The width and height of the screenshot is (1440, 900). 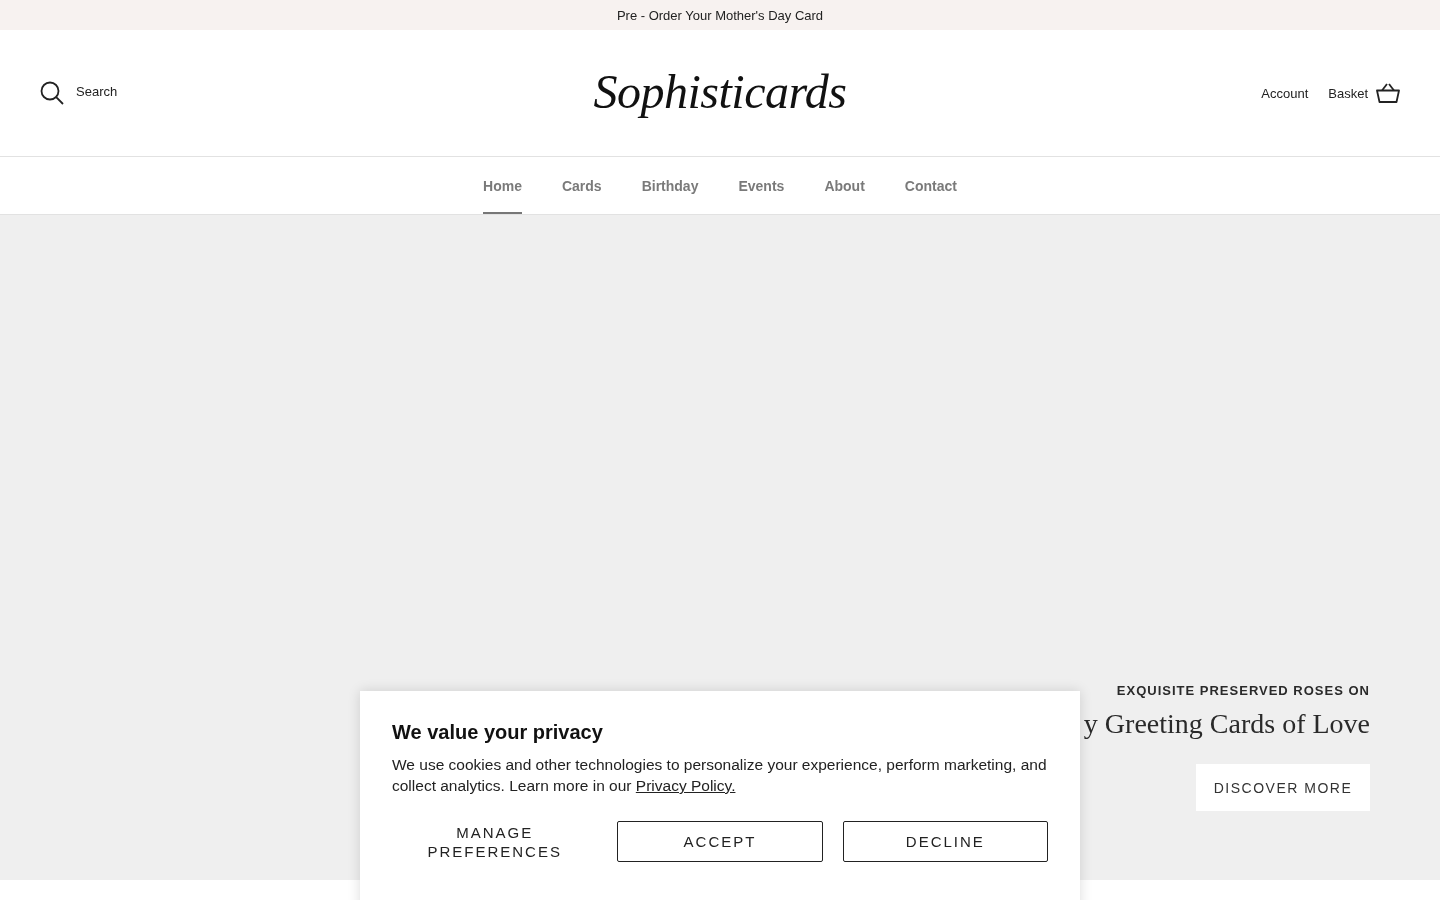 I want to click on nav-tab: Birthday, so click(x=670, y=185).